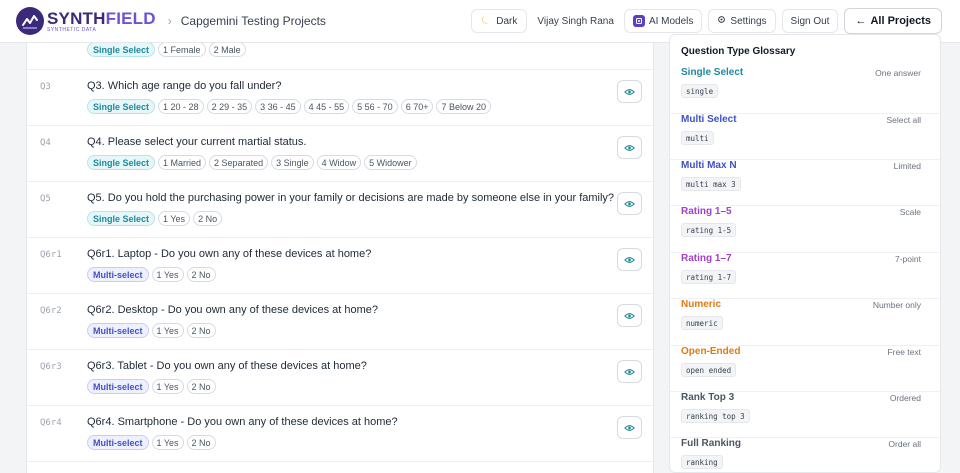 The image size is (960, 473). What do you see at coordinates (184, 86) in the screenshot?
I see `question-text: Q3. Which age range do you fall under?` at bounding box center [184, 86].